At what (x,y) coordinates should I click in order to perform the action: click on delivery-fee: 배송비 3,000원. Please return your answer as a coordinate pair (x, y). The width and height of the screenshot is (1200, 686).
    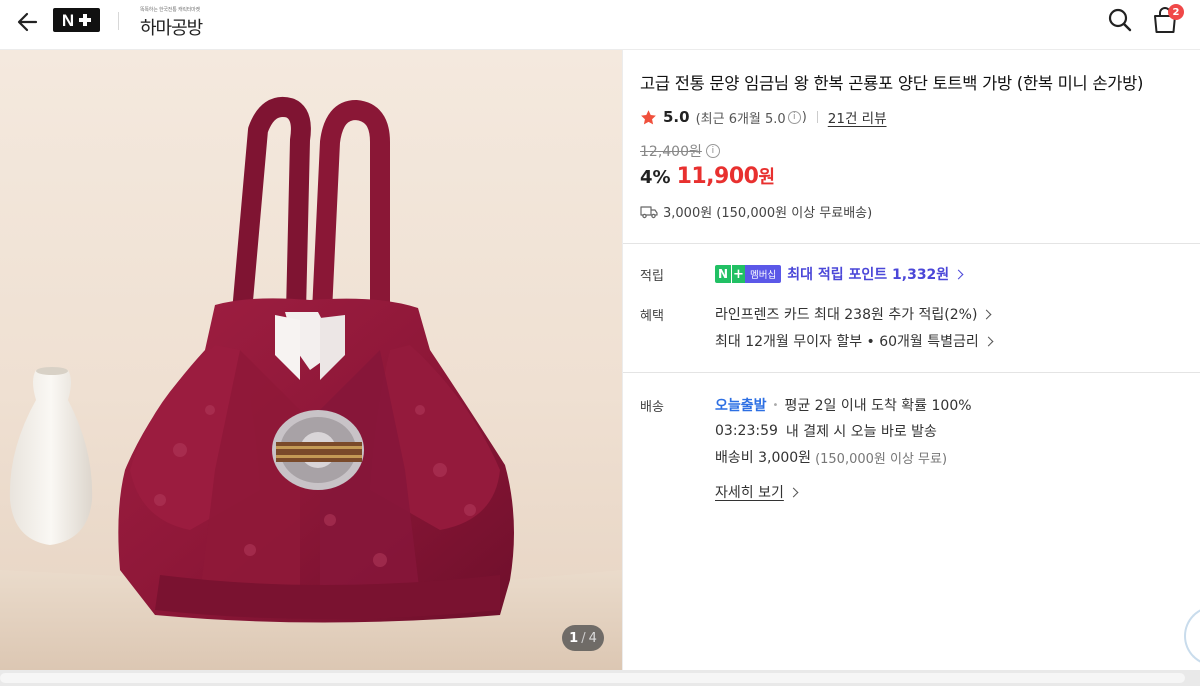
    Looking at the image, I should click on (763, 458).